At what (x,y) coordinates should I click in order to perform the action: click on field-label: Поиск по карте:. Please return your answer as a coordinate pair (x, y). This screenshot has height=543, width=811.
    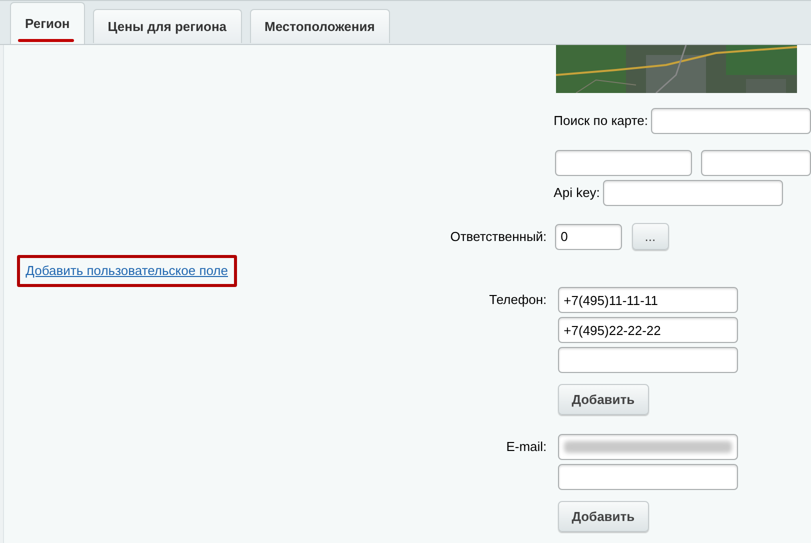
    Looking at the image, I should click on (601, 121).